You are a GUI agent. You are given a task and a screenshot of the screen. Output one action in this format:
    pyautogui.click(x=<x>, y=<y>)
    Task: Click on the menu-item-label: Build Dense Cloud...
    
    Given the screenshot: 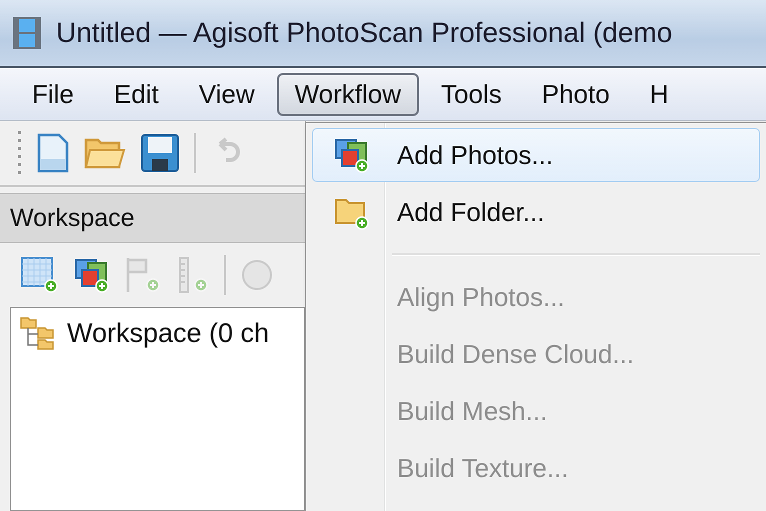 What is the action you would take?
    pyautogui.click(x=515, y=354)
    